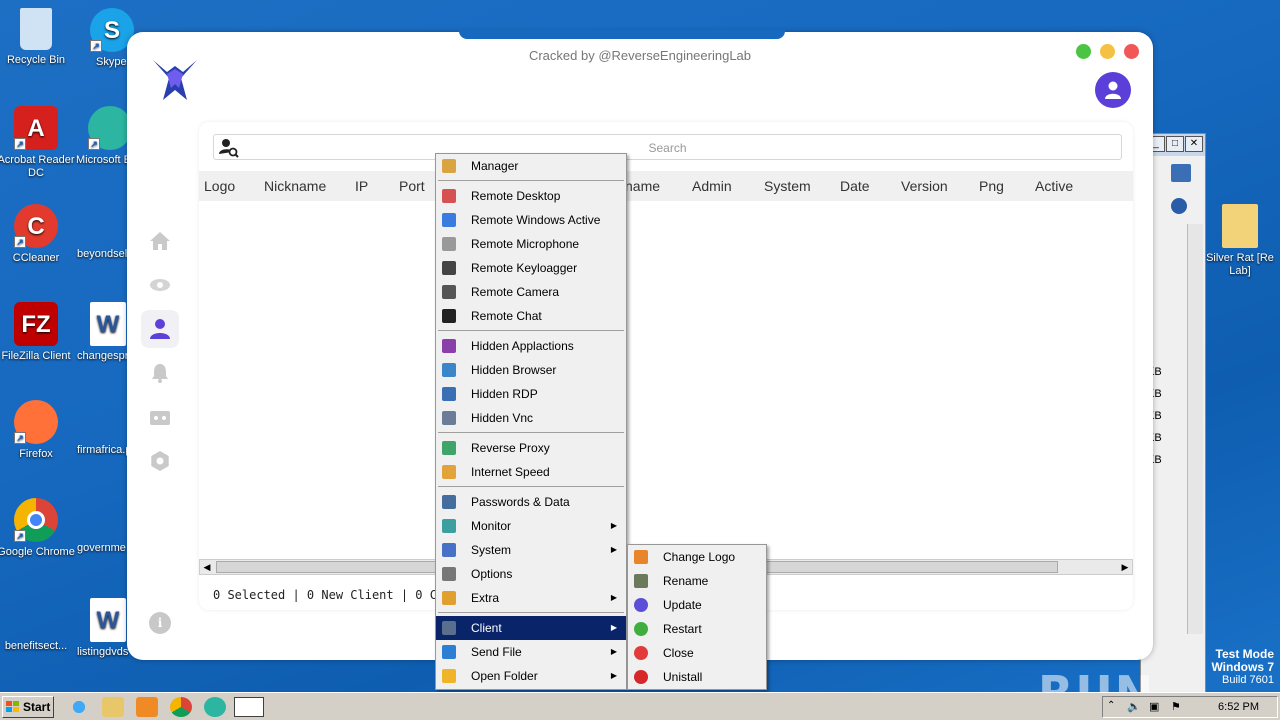 The width and height of the screenshot is (1280, 720). I want to click on search-icon, so click(1181, 173).